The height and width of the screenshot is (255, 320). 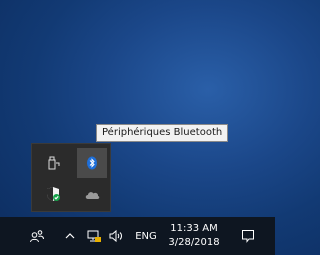 I want to click on clock-time: 11:33 AM, so click(x=194, y=228).